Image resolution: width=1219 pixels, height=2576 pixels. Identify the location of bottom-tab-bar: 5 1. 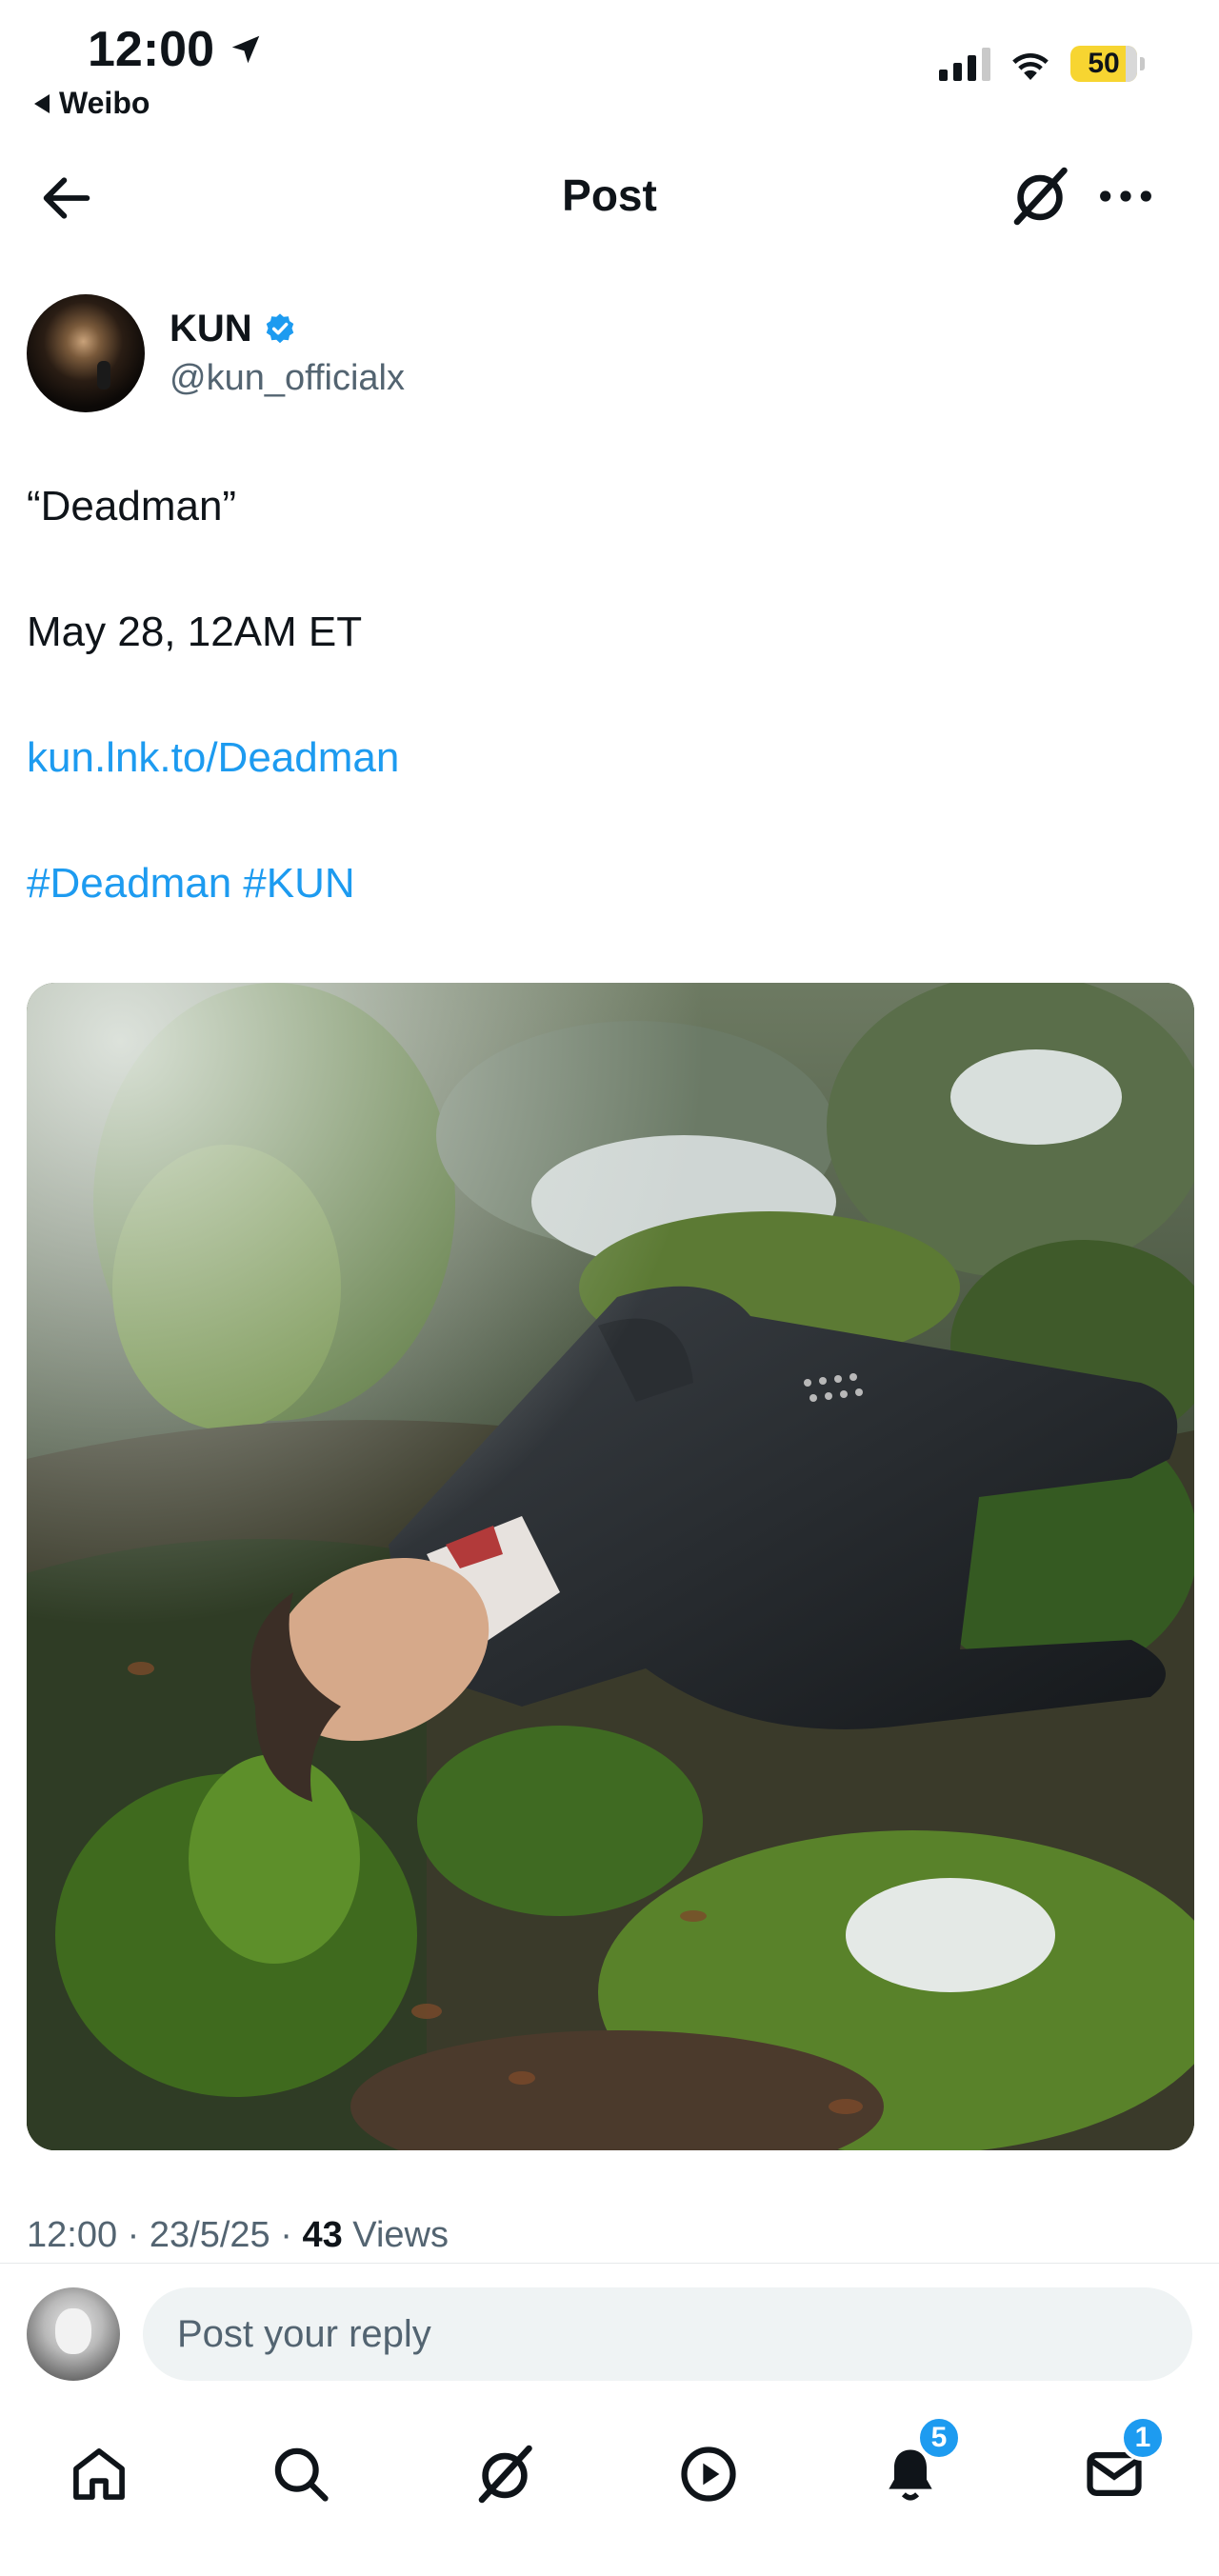
(609, 2470).